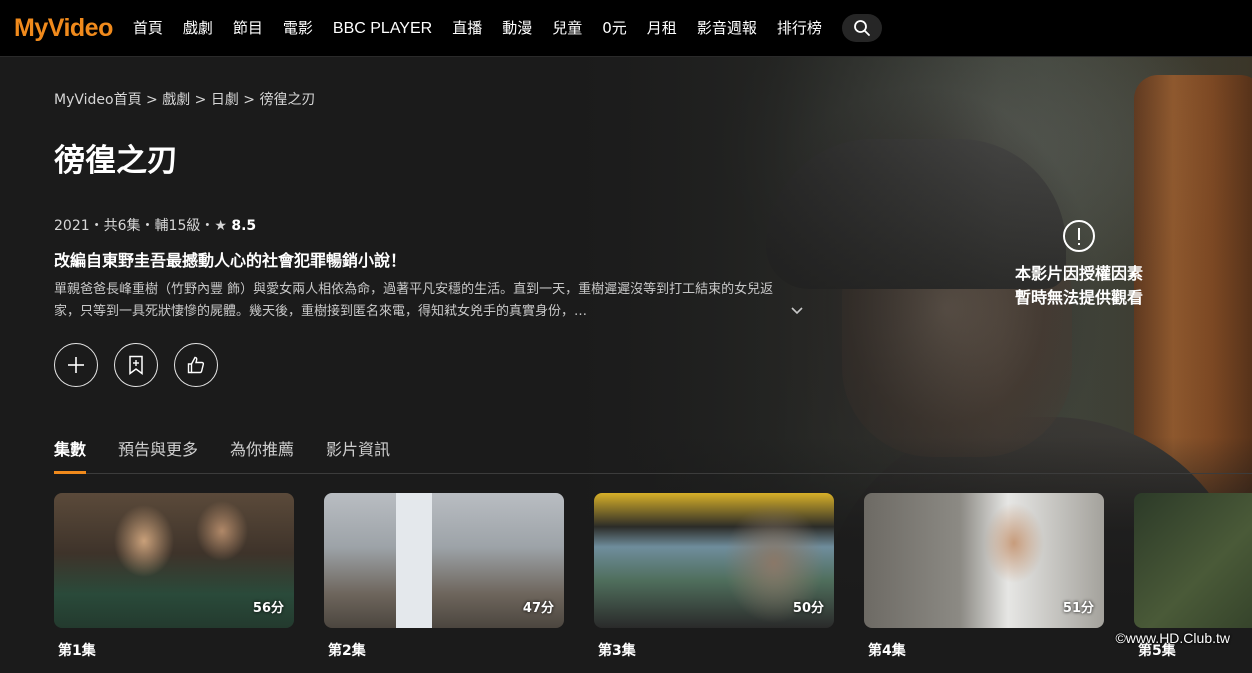 Image resolution: width=1252 pixels, height=673 pixels. I want to click on action-buttons, so click(144, 365).